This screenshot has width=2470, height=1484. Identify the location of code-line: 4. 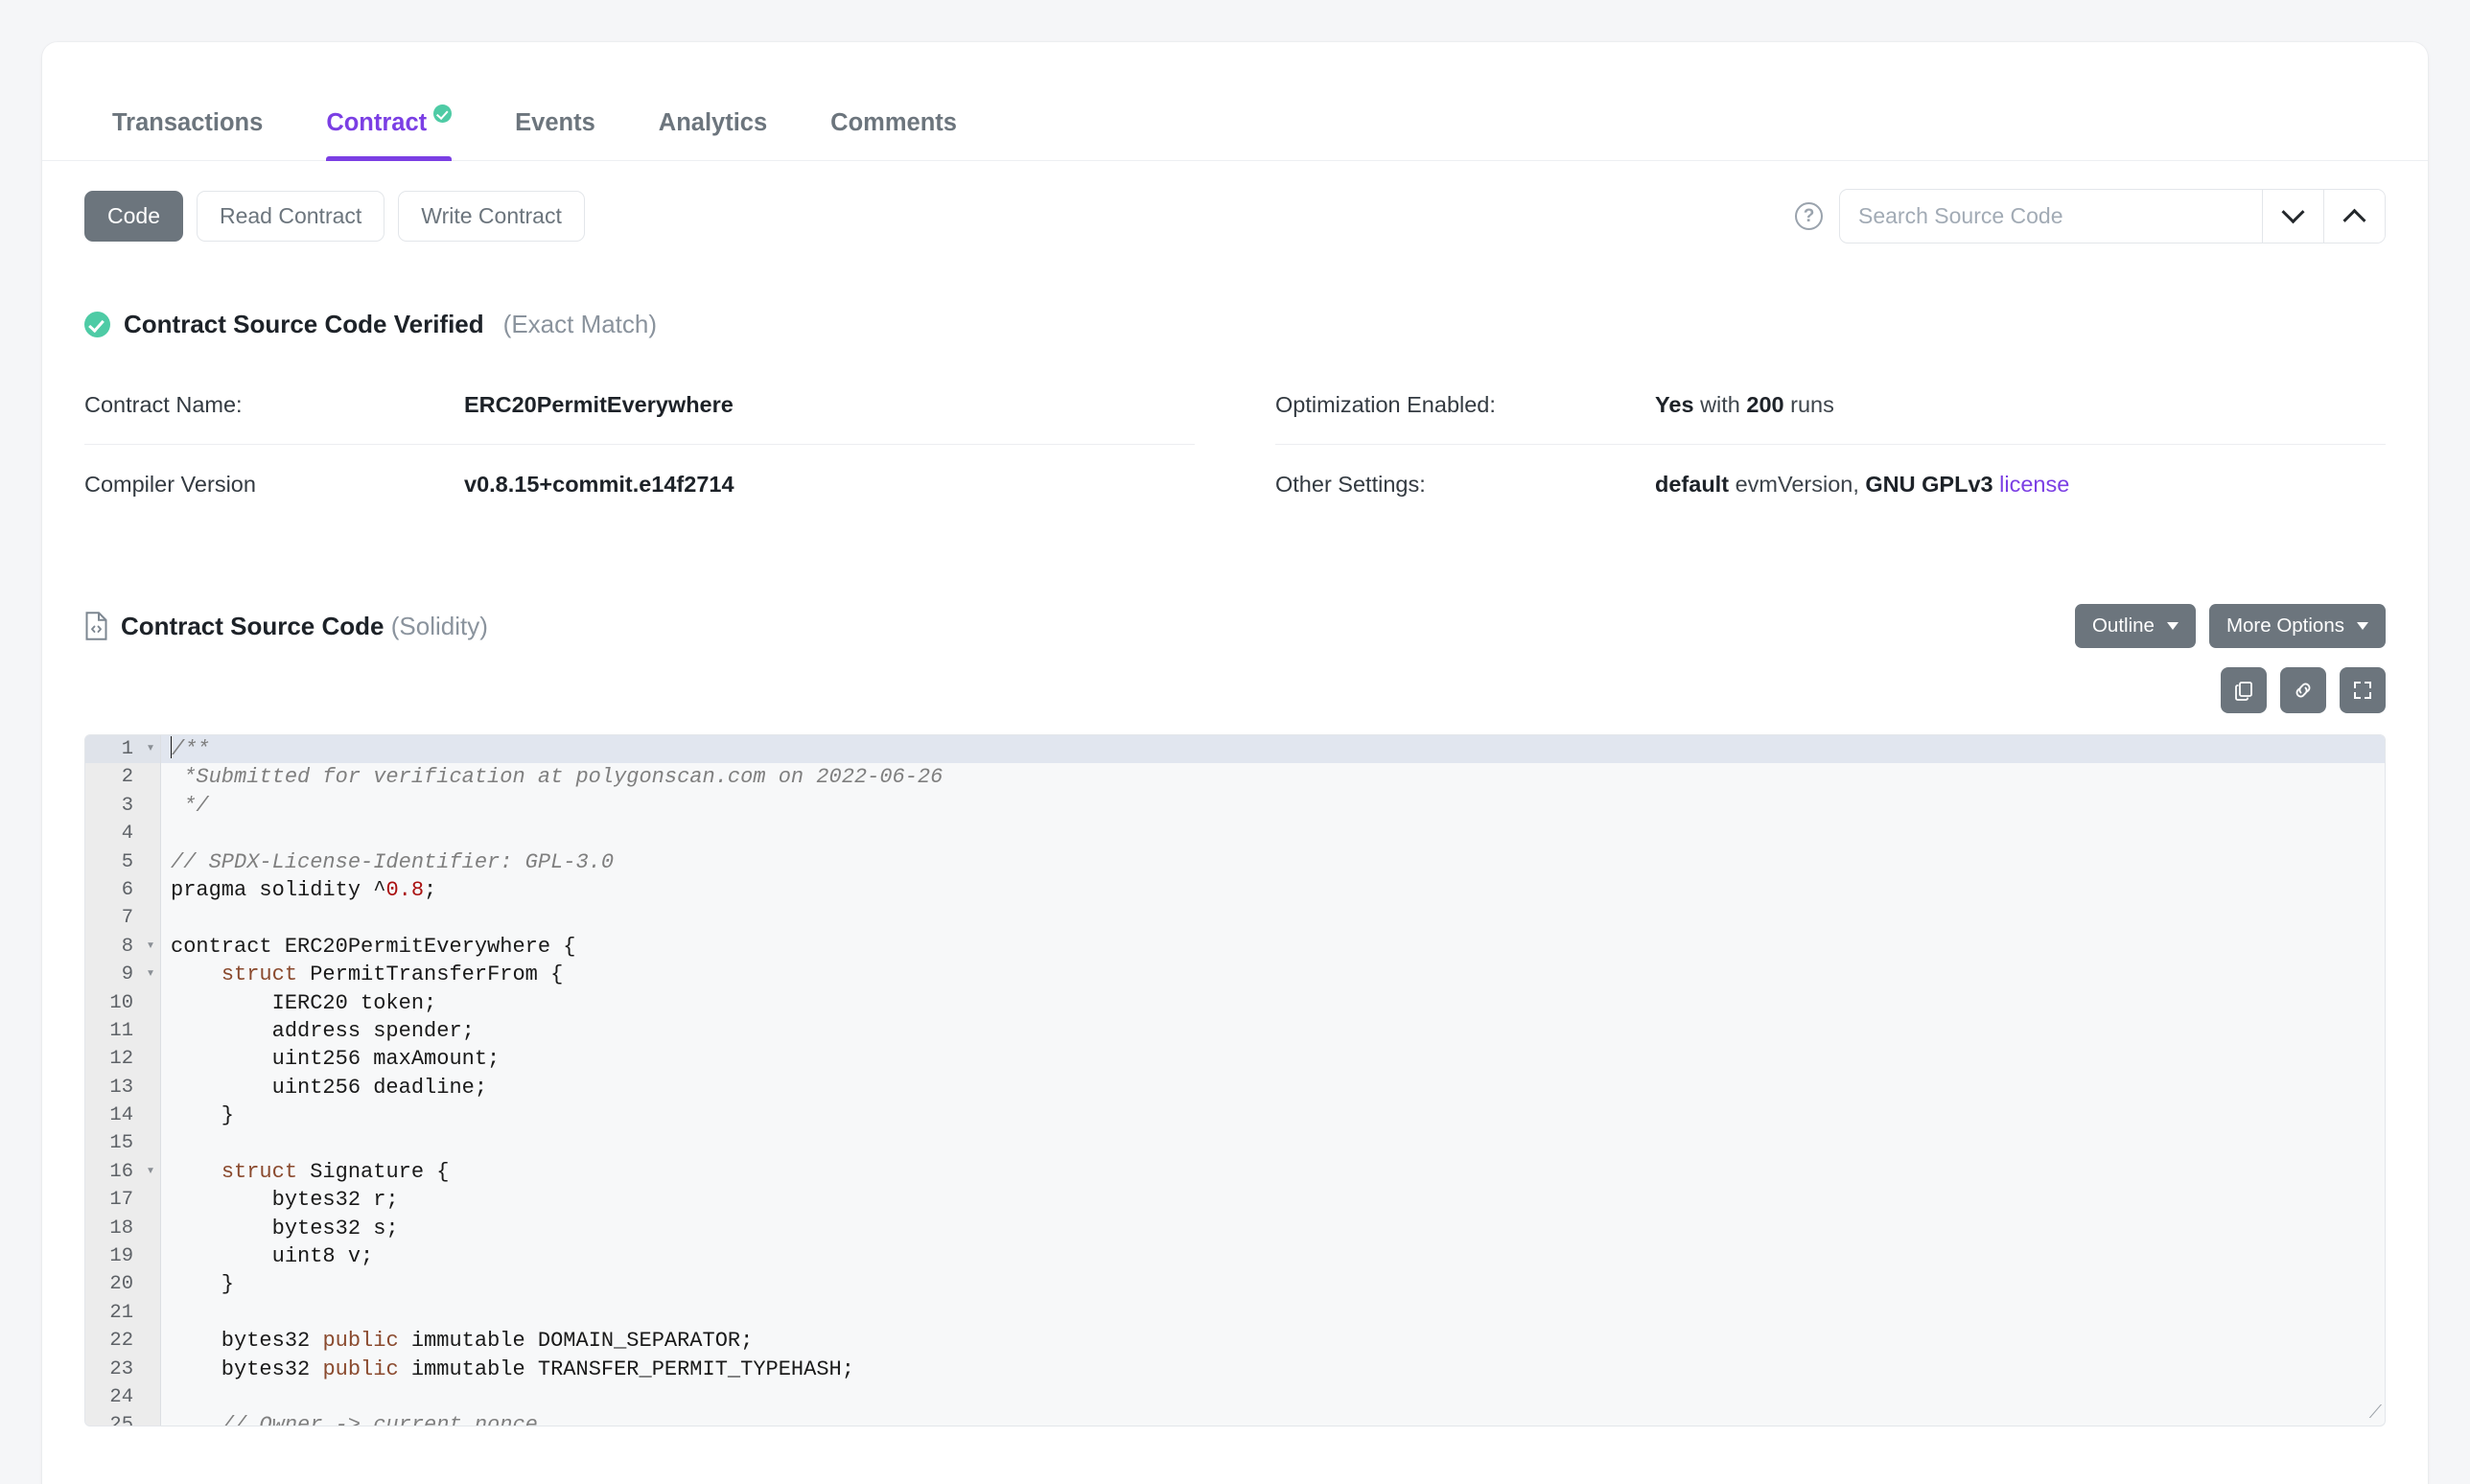
(1235, 834).